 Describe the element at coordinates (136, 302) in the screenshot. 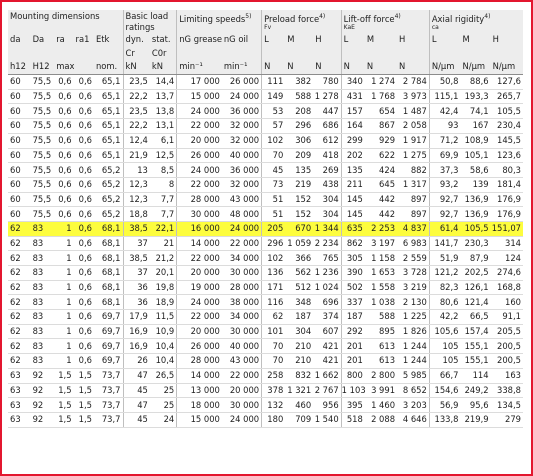

I see `table-cell: 36` at that location.